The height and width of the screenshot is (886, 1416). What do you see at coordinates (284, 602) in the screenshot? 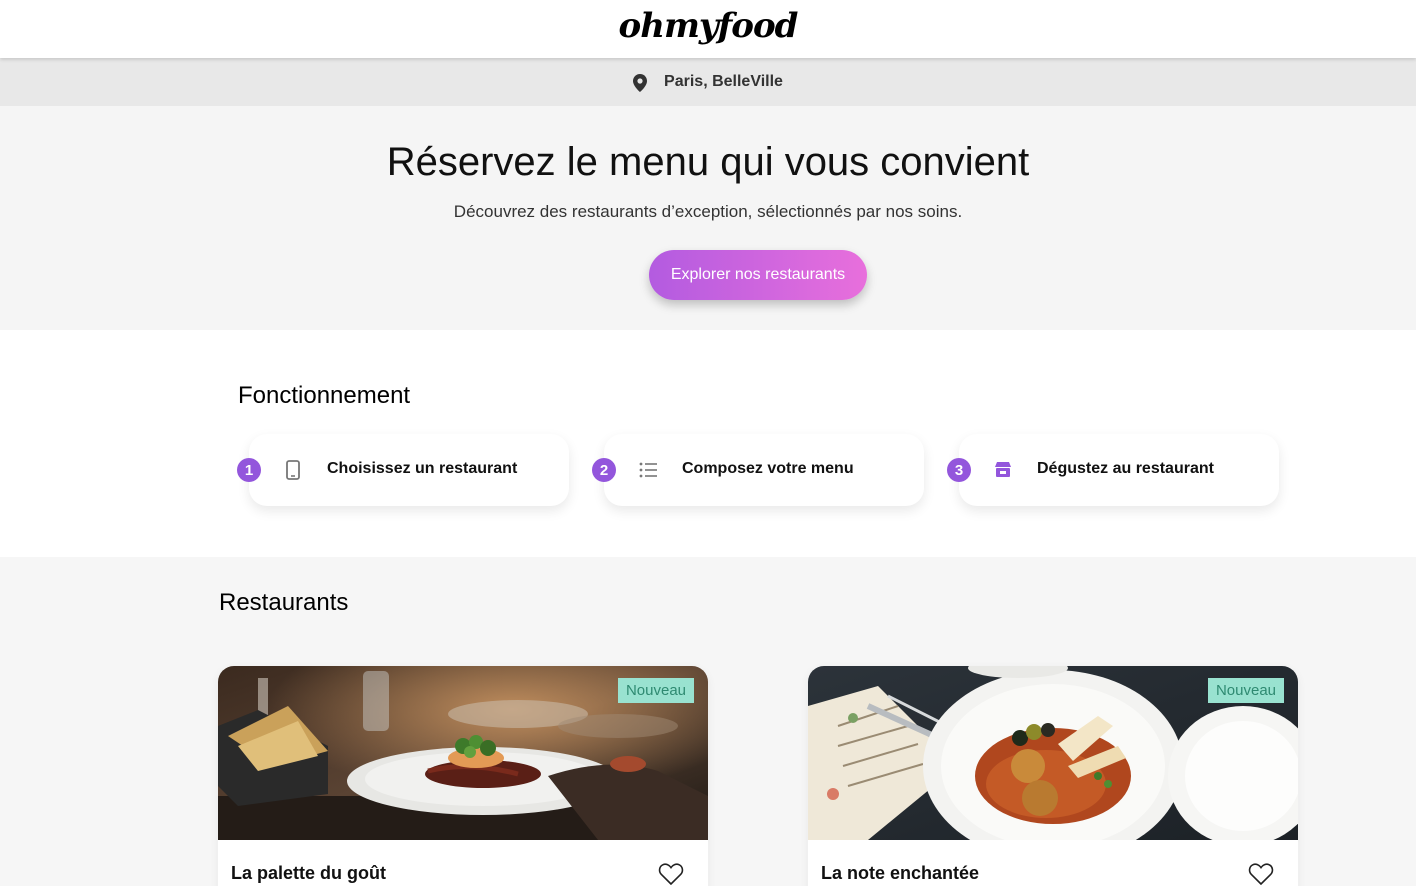
I see `restaurants-title: Restaurants` at bounding box center [284, 602].